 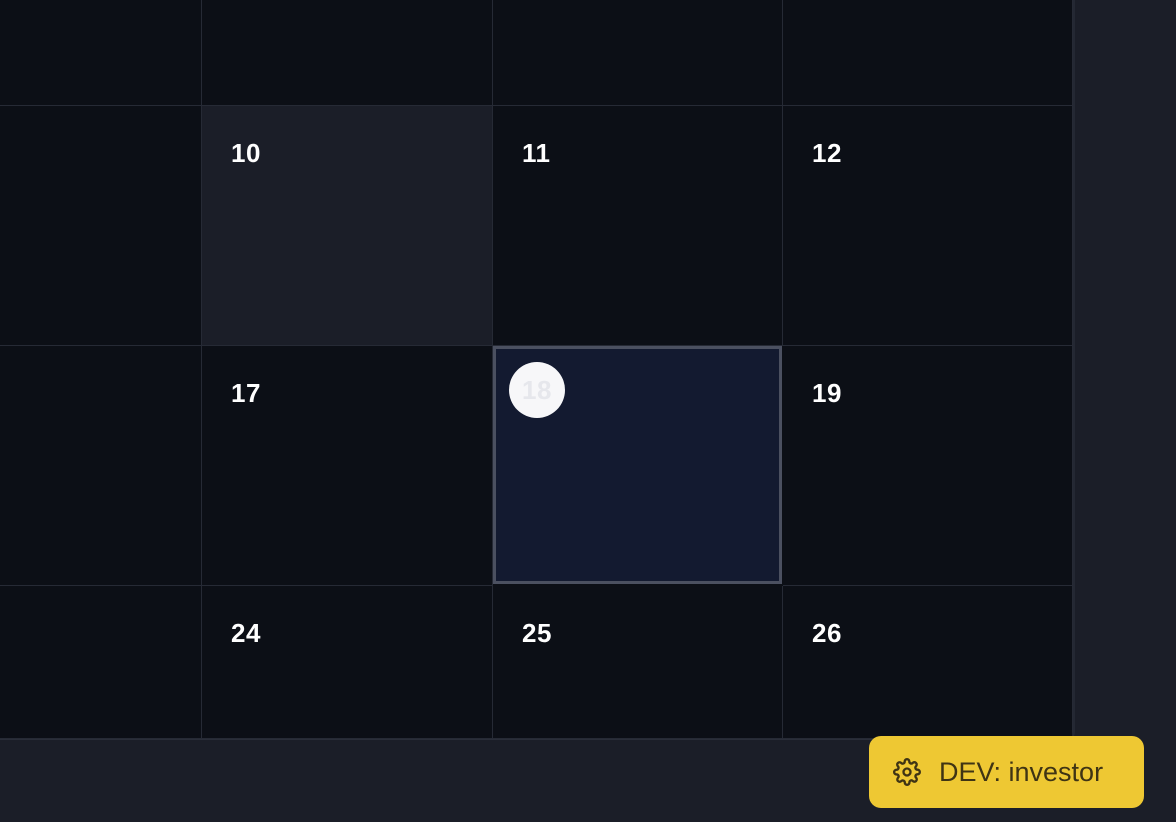 What do you see at coordinates (537, 390) in the screenshot?
I see `today-day-number: 18` at bounding box center [537, 390].